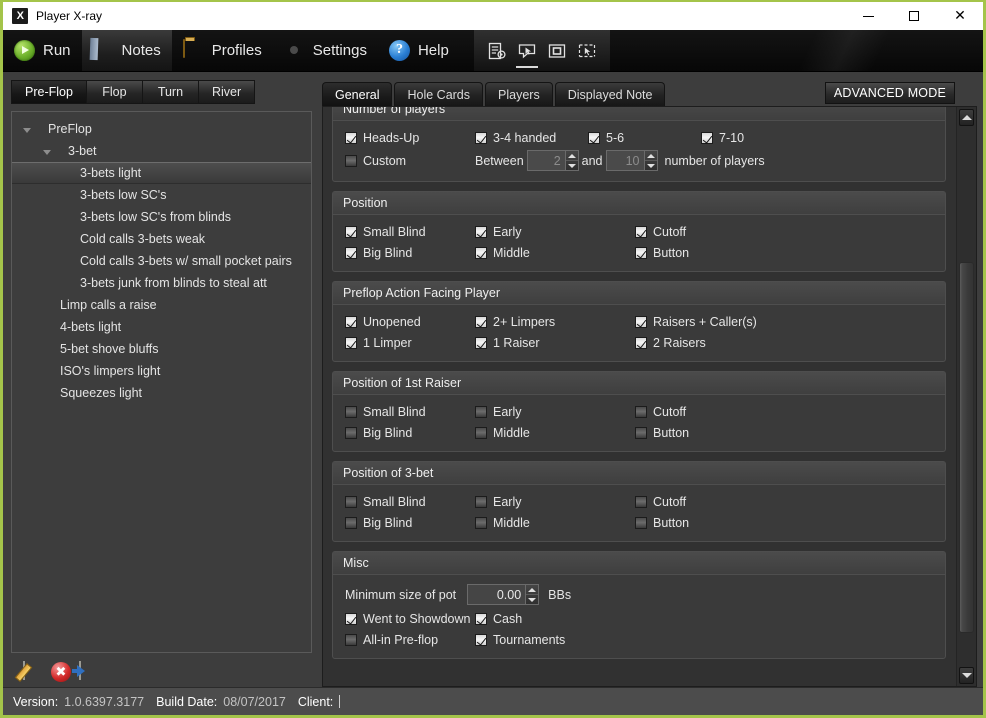 This screenshot has width=986, height=718. Describe the element at coordinates (161, 239) in the screenshot. I see `tree-item-cold-calls-weak: Cold calls 3-bets weak` at that location.